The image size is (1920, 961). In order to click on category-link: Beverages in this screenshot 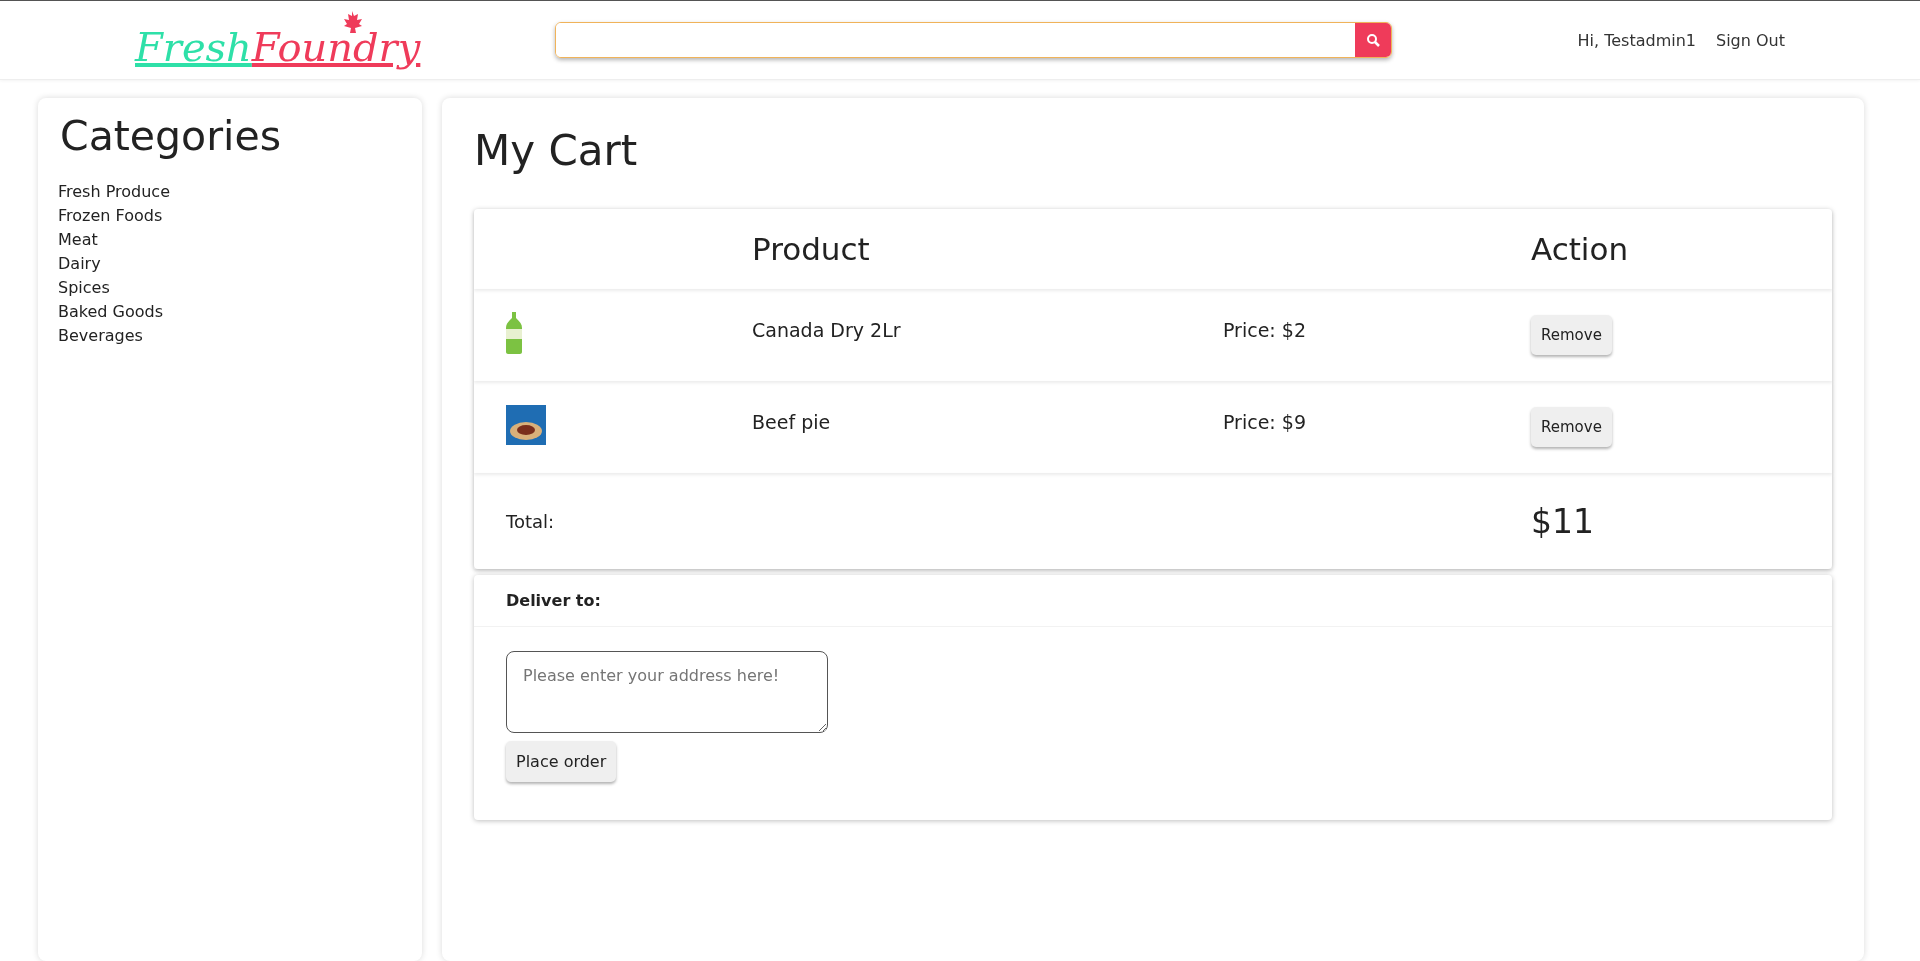, I will do `click(230, 336)`.